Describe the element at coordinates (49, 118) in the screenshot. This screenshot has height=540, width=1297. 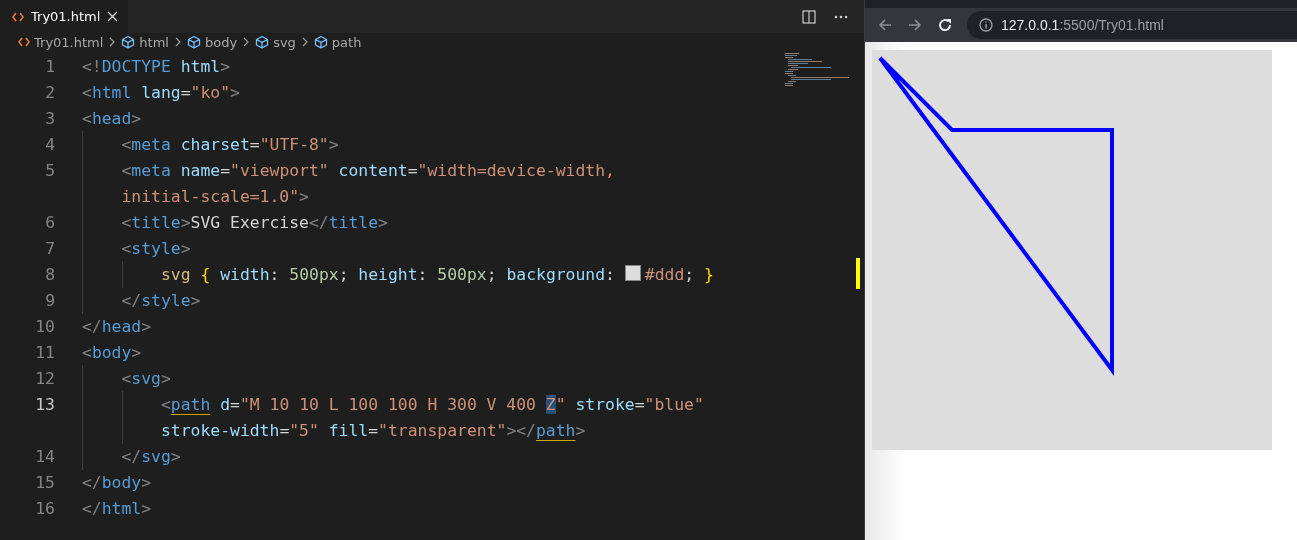
I see `line-number: 3` at that location.